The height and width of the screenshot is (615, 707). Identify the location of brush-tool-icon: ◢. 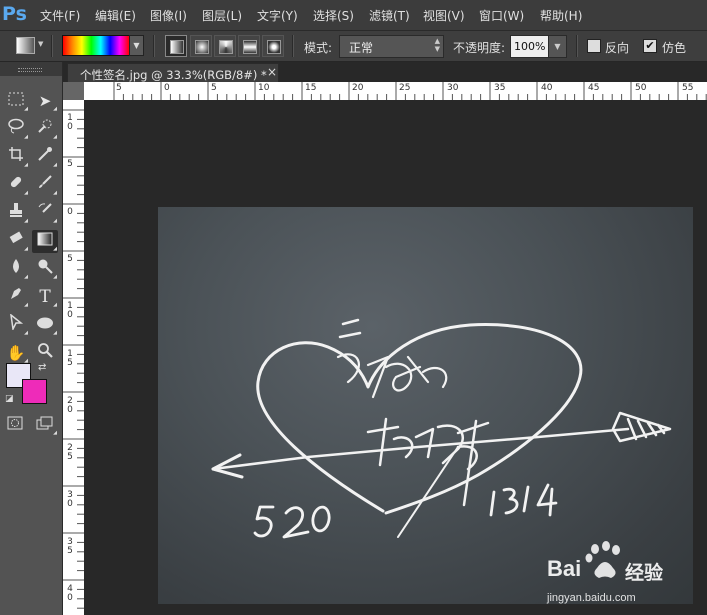
(45, 185).